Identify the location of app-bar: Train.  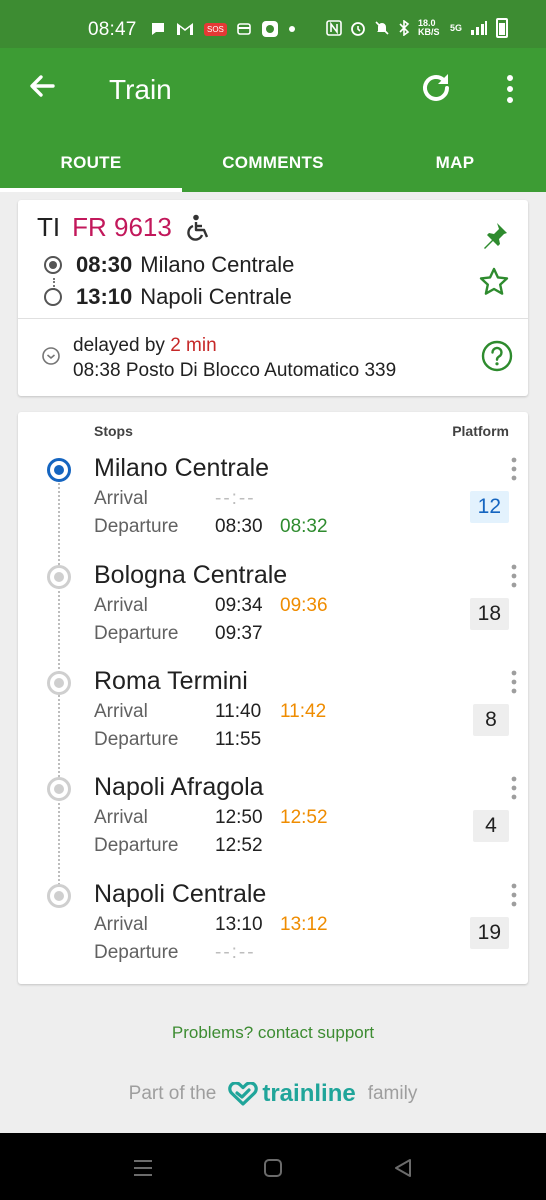
(273, 91).